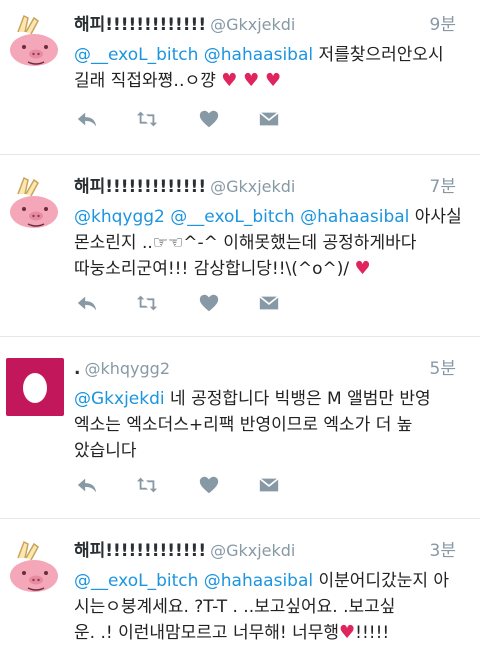  I want to click on text-line: 몬소린지 ..☞☜^-^ 이해못했는데 공정하게바다, so click(273, 243).